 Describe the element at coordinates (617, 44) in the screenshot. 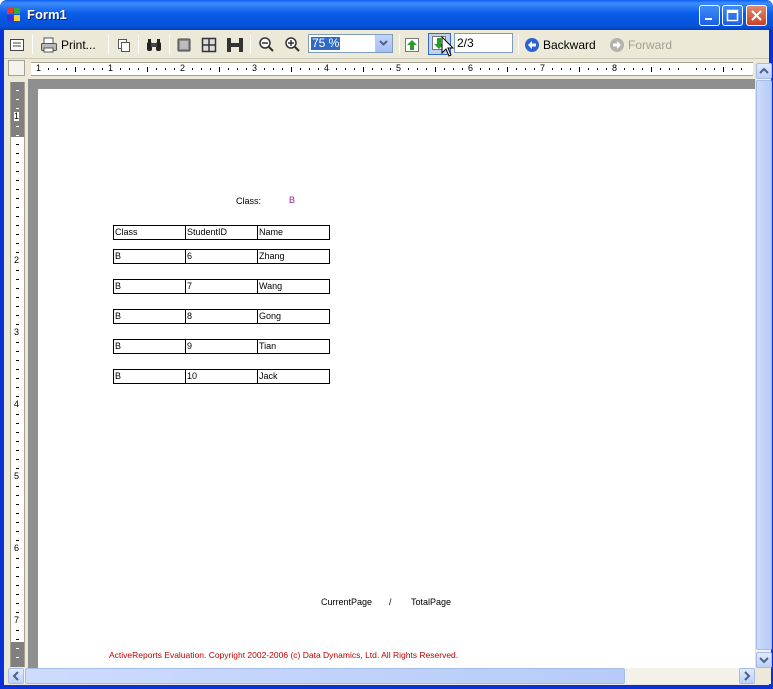

I see `forward-arrow-icon` at that location.